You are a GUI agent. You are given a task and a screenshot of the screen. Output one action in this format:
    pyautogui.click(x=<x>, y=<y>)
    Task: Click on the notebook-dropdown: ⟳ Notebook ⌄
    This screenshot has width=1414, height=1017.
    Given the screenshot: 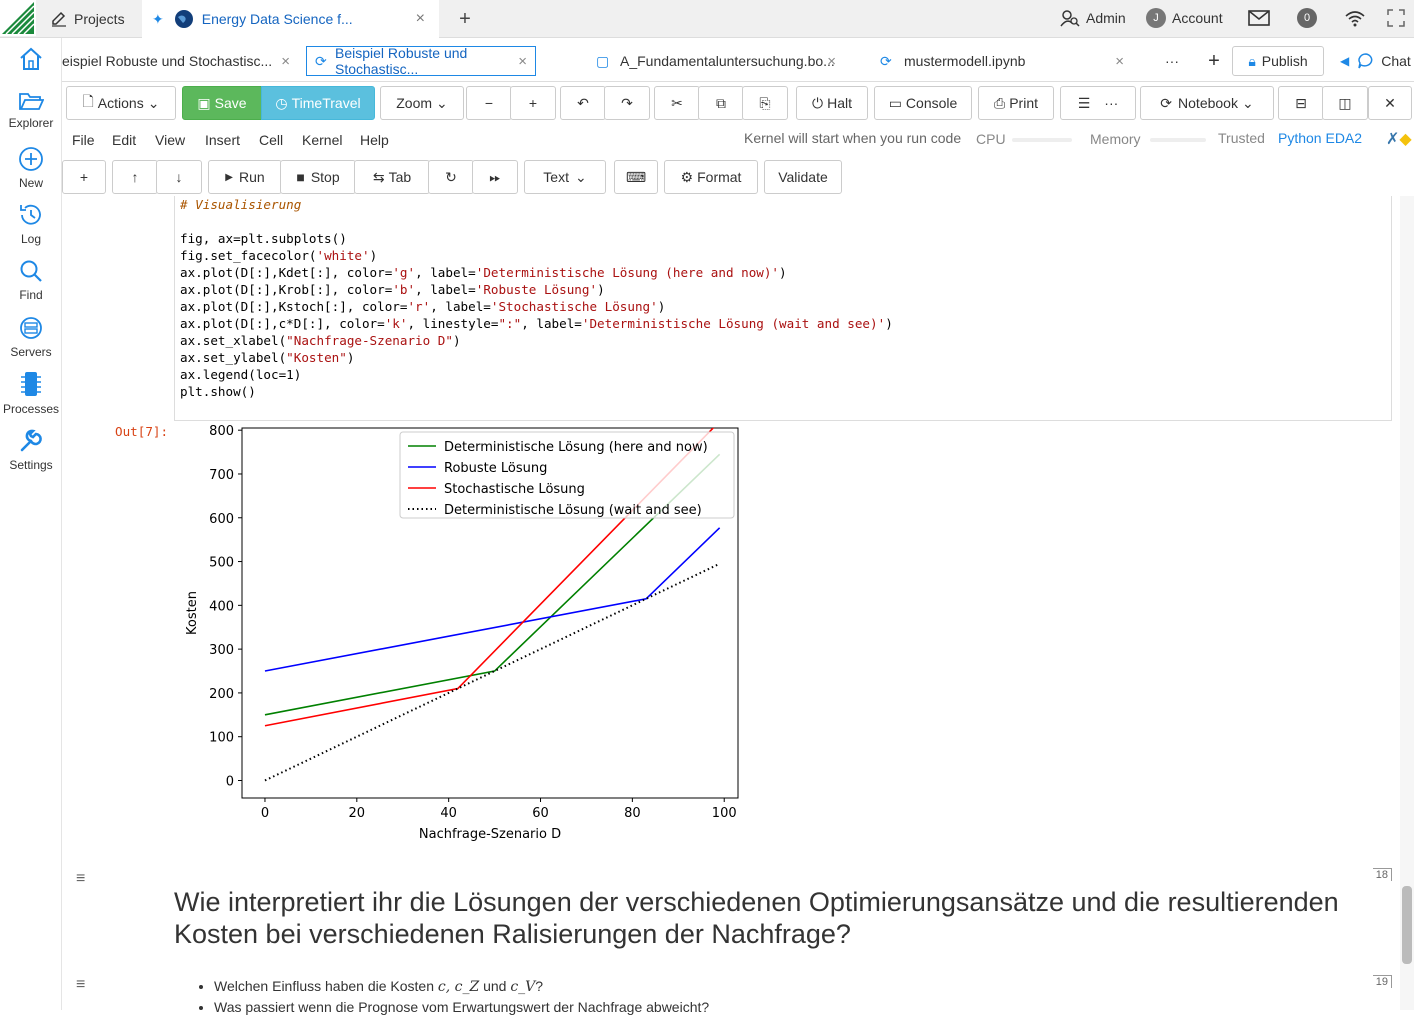 What is the action you would take?
    pyautogui.click(x=1207, y=103)
    